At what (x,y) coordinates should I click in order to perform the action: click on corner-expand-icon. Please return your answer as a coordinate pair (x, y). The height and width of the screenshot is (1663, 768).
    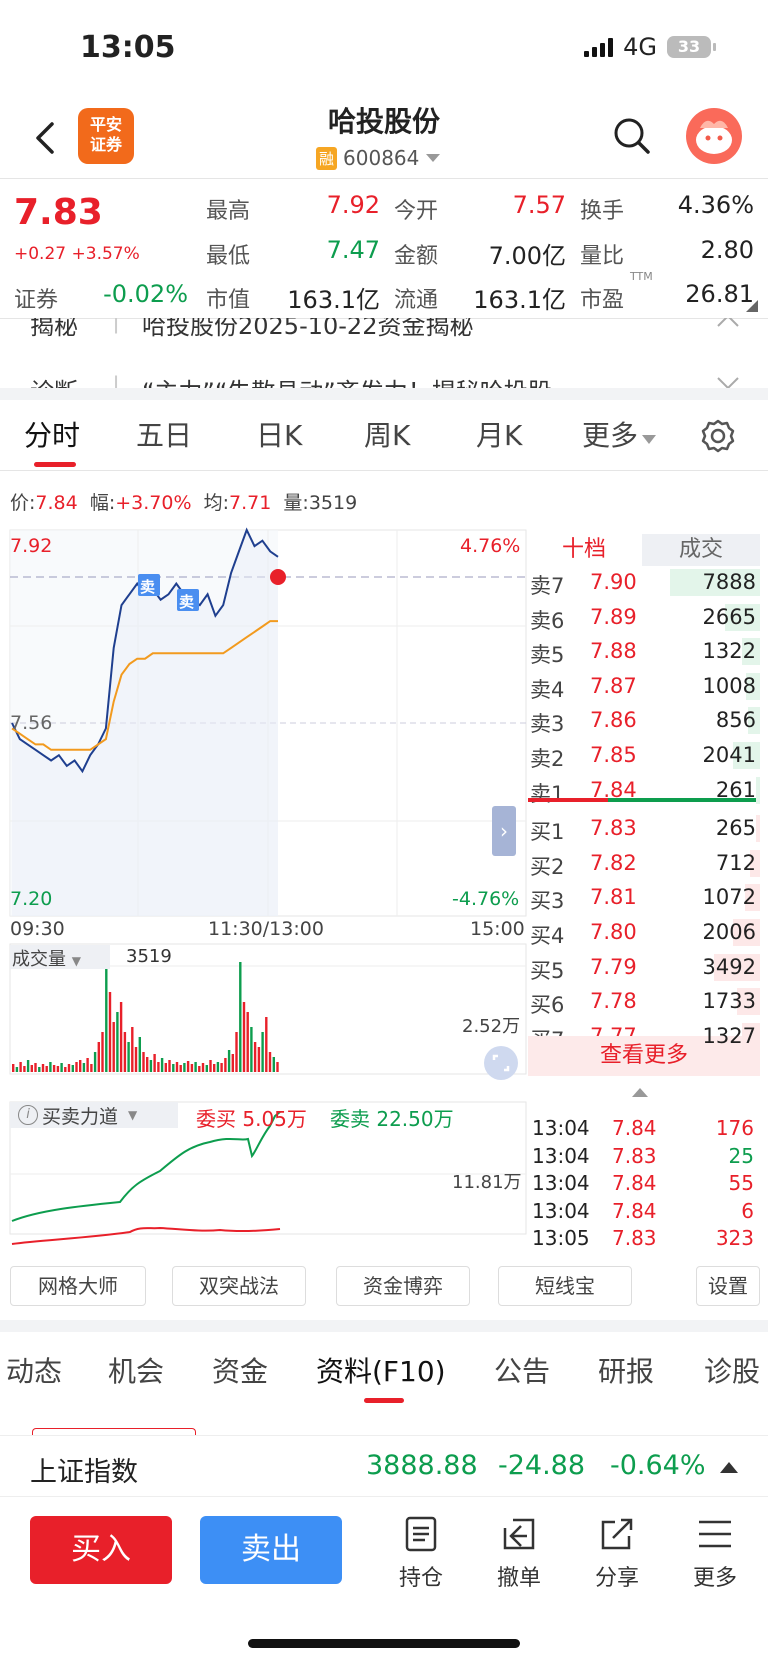
    Looking at the image, I should click on (752, 306).